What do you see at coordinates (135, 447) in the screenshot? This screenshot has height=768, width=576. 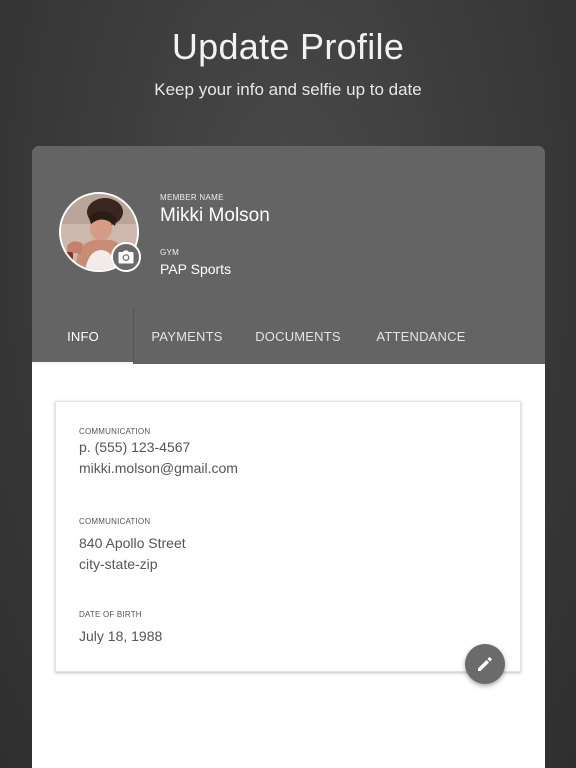 I see `phone-value: p. (555) 123-4567` at bounding box center [135, 447].